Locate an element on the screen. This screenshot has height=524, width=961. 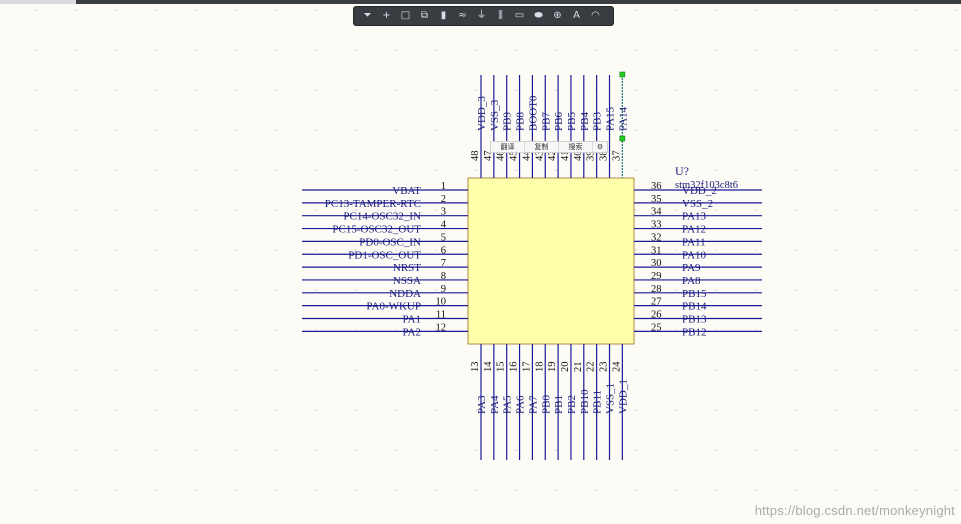
pin-name: PA14 is located at coordinates (623, 118).